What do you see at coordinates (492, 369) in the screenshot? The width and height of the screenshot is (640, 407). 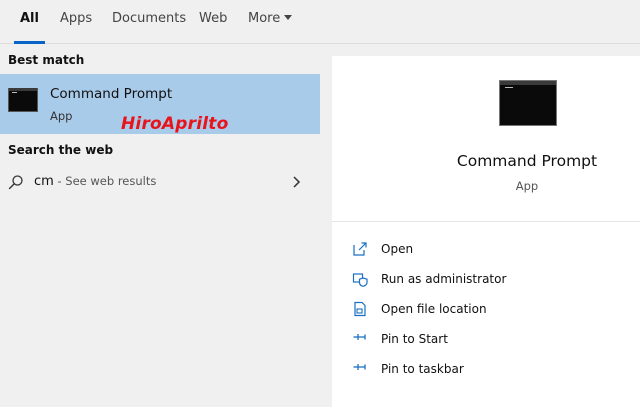 I see `action-pin-to-taskbar: Pin to taskbar` at bounding box center [492, 369].